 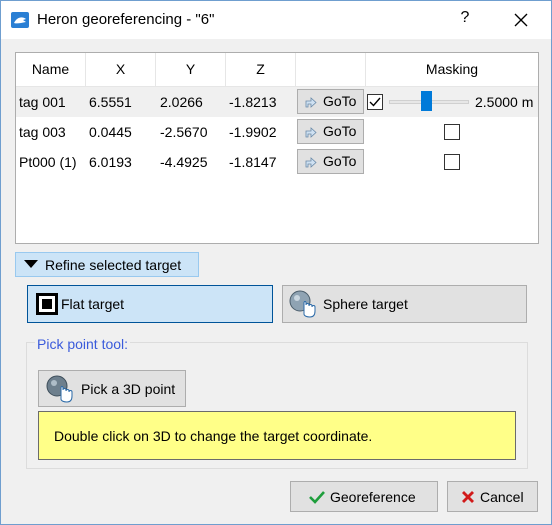 I want to click on cell-name: Pt000 (1), so click(x=48, y=162).